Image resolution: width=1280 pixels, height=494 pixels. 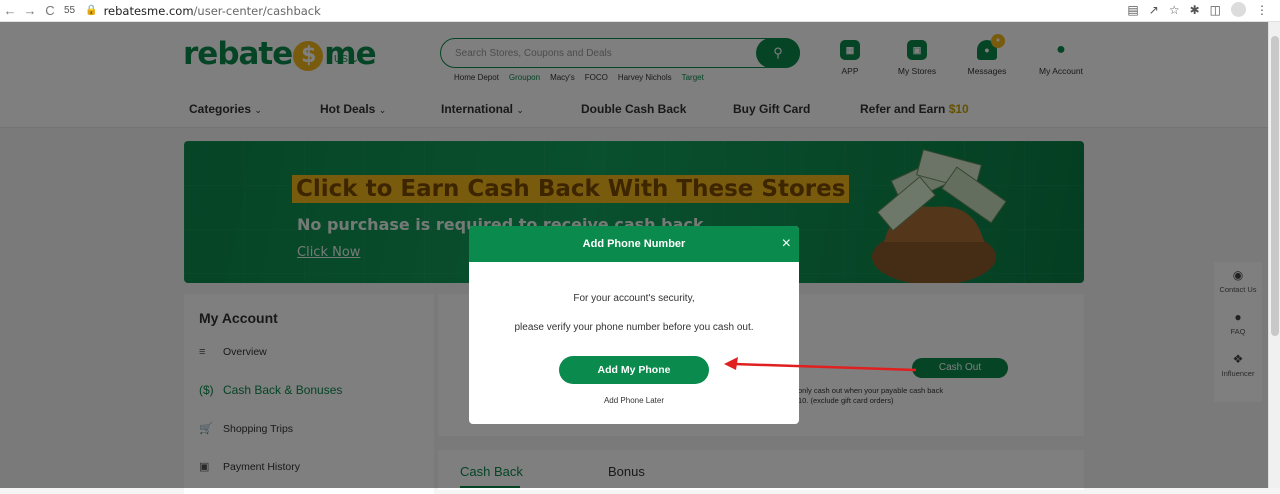 I want to click on lock-icon: 🔒, so click(x=91, y=10).